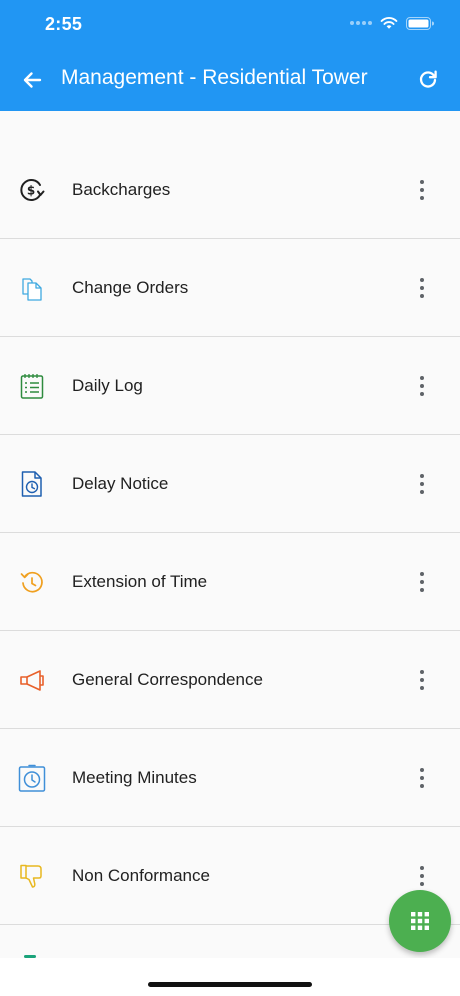 The width and height of the screenshot is (460, 996). Describe the element at coordinates (230, 484) in the screenshot. I see `list-item-delay-notice: Delay Notice` at that location.